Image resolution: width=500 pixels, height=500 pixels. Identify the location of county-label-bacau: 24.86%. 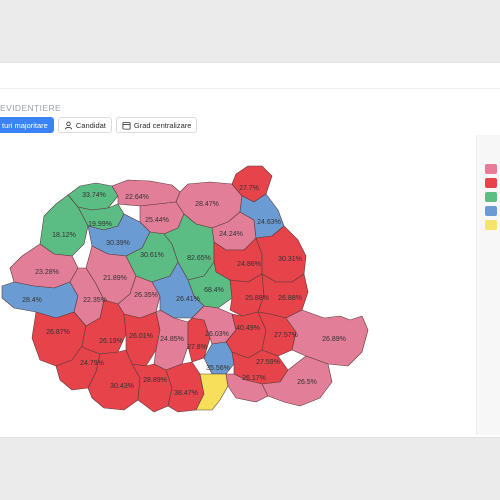
(249, 264).